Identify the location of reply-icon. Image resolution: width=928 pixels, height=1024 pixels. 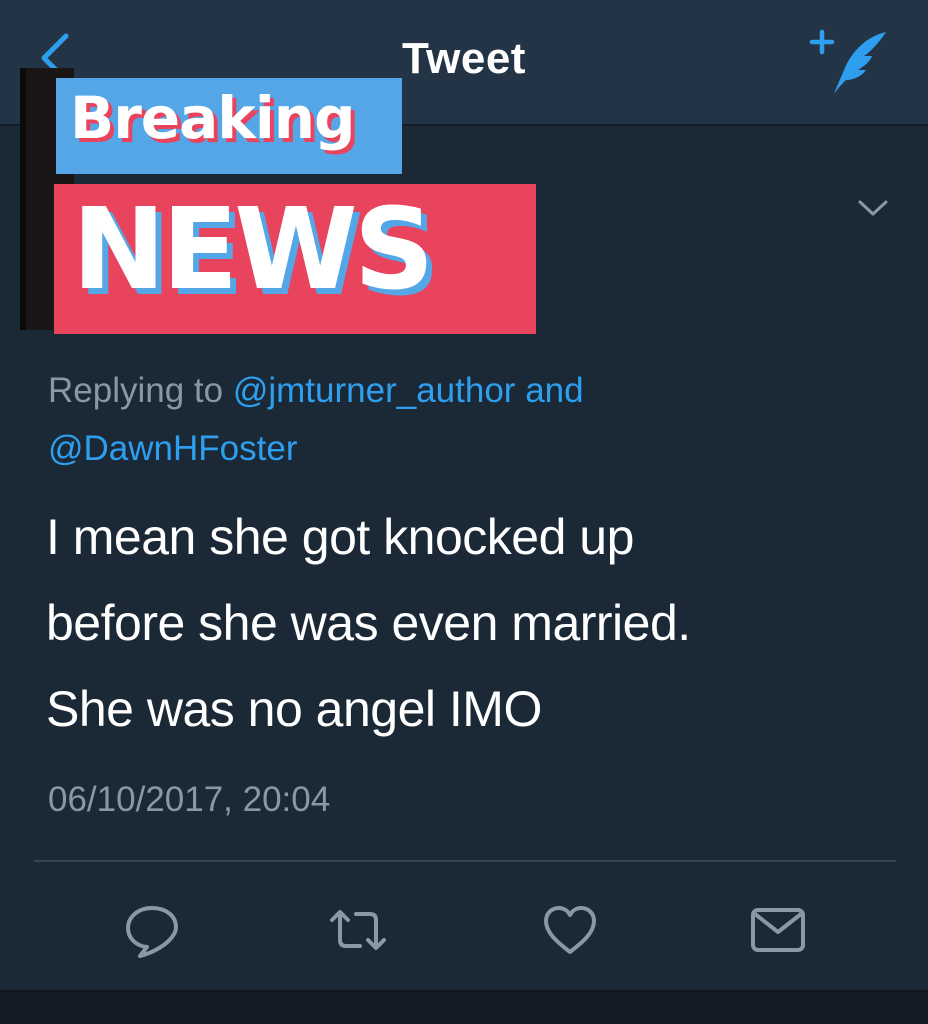
(152, 932).